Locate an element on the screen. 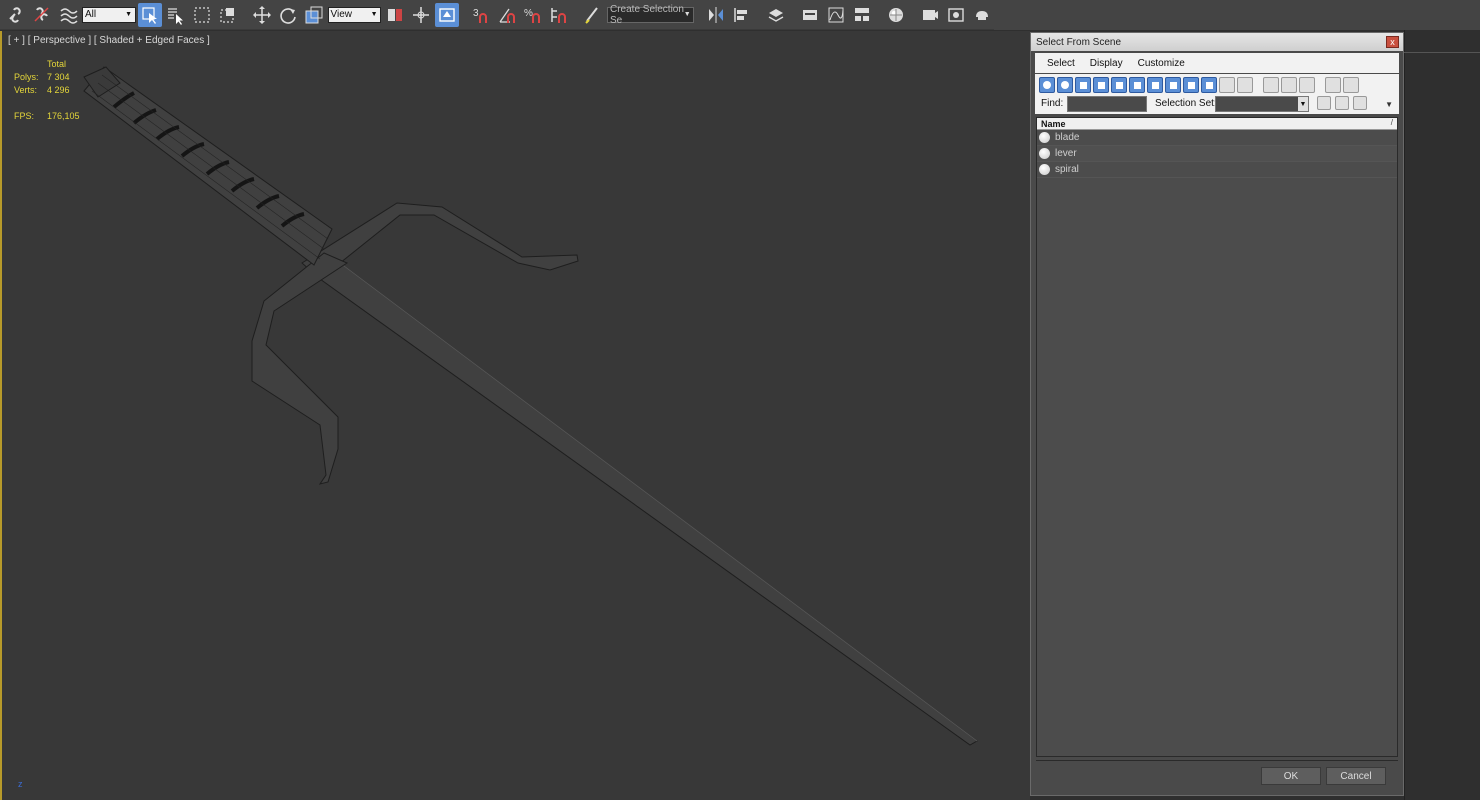 The image size is (1480, 800). stats-fps-label: FPS: is located at coordinates (24, 116).